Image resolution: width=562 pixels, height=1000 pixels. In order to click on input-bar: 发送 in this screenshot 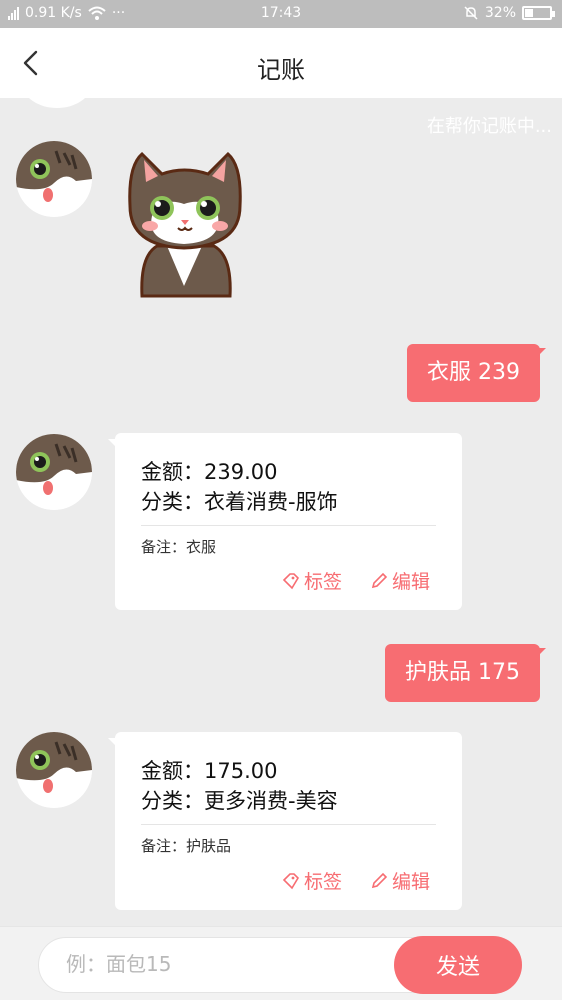, I will do `click(281, 963)`.